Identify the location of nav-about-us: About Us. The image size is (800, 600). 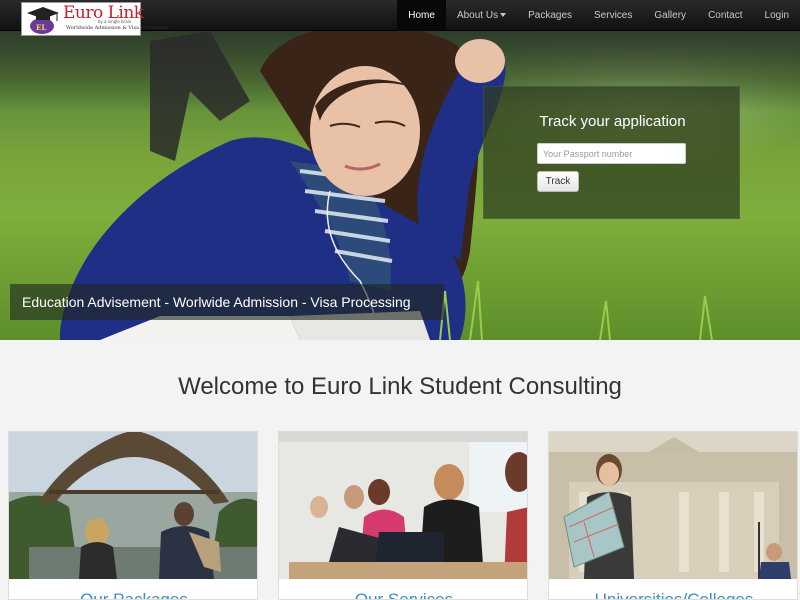
(481, 15).